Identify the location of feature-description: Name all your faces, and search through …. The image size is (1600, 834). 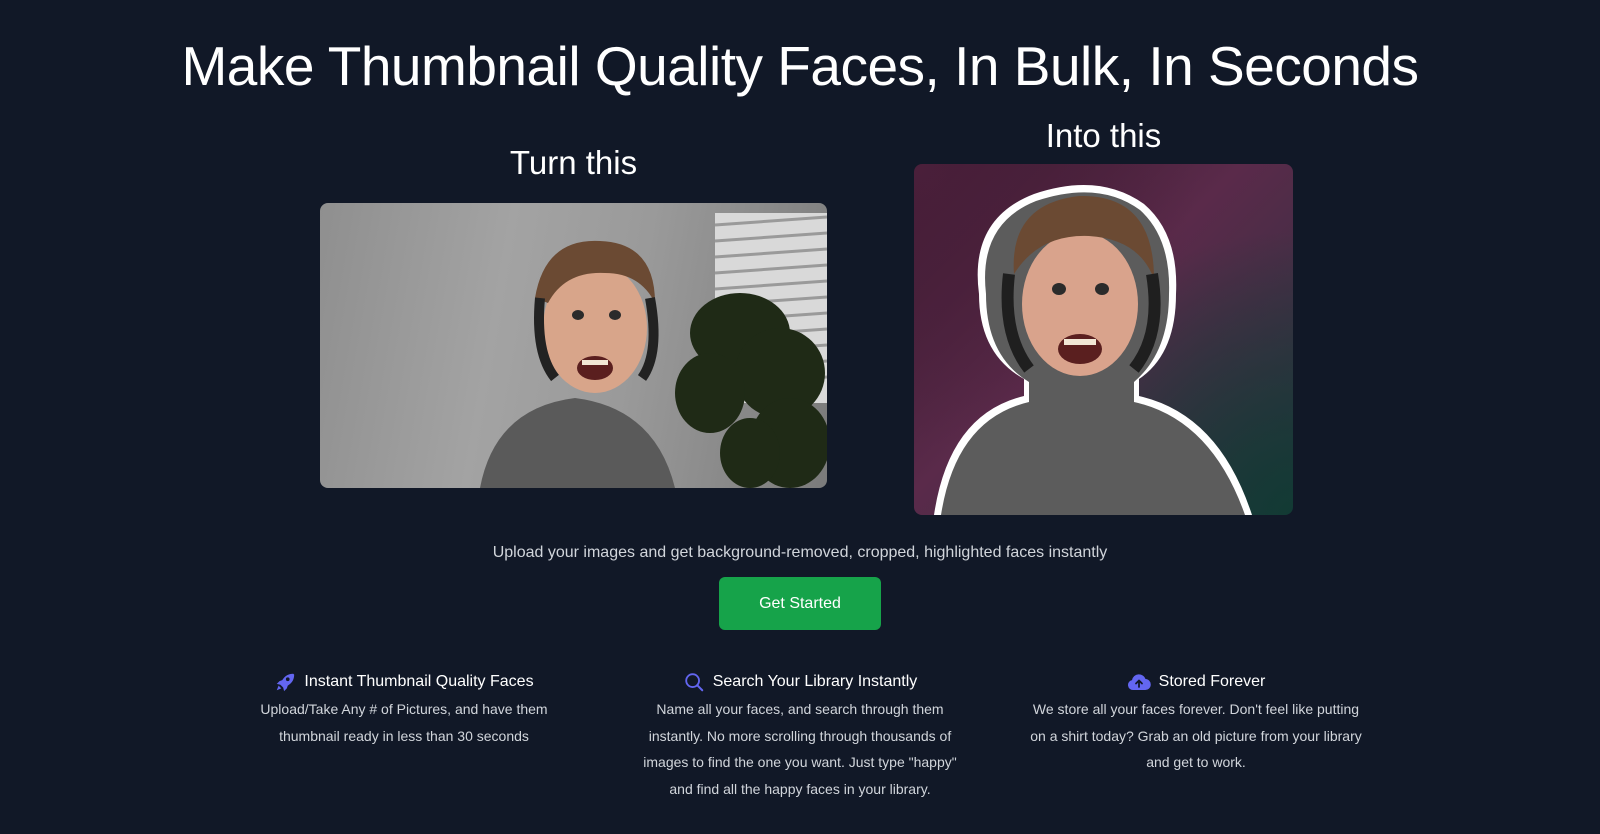
(800, 749).